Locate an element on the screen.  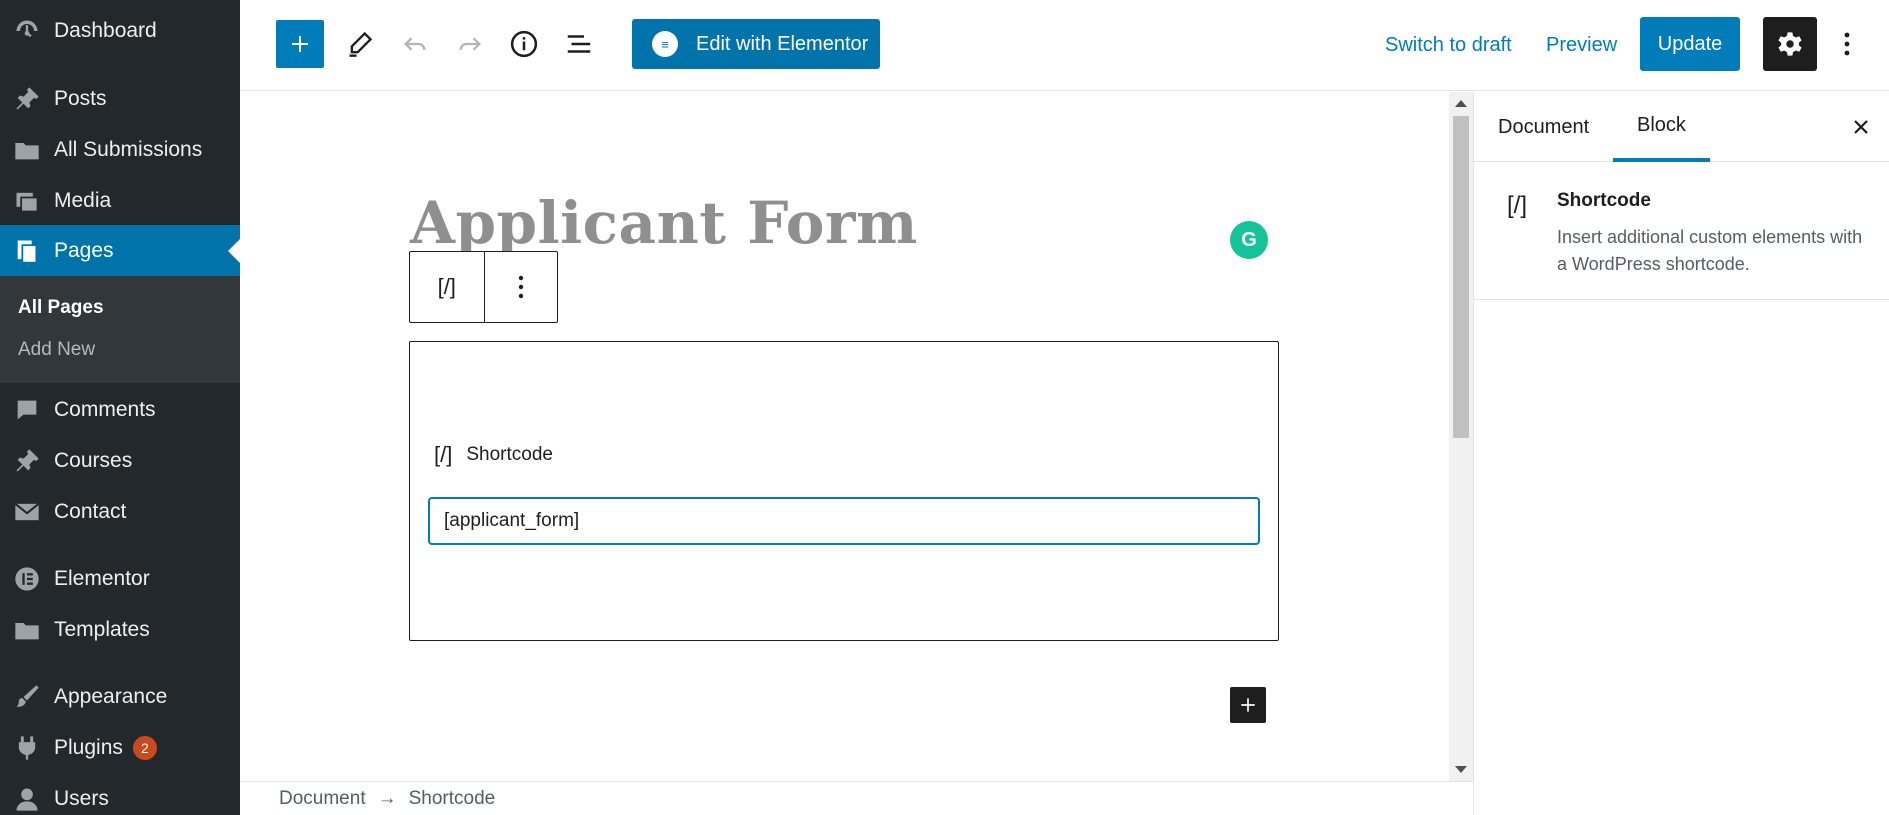
menu-label: Dashboard is located at coordinates (105, 30).